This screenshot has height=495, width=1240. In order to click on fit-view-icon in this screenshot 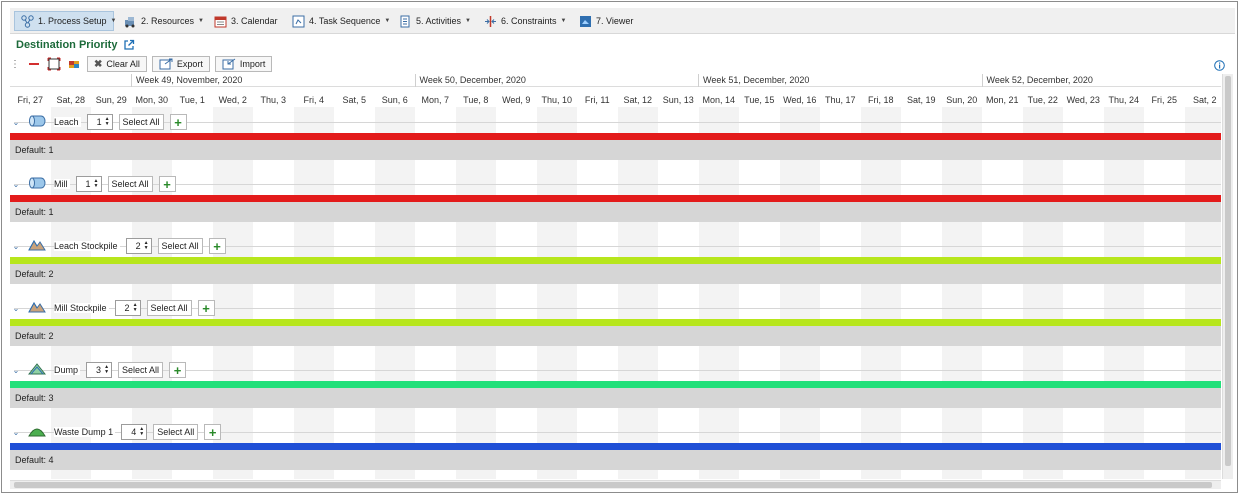, I will do `click(54, 64)`.